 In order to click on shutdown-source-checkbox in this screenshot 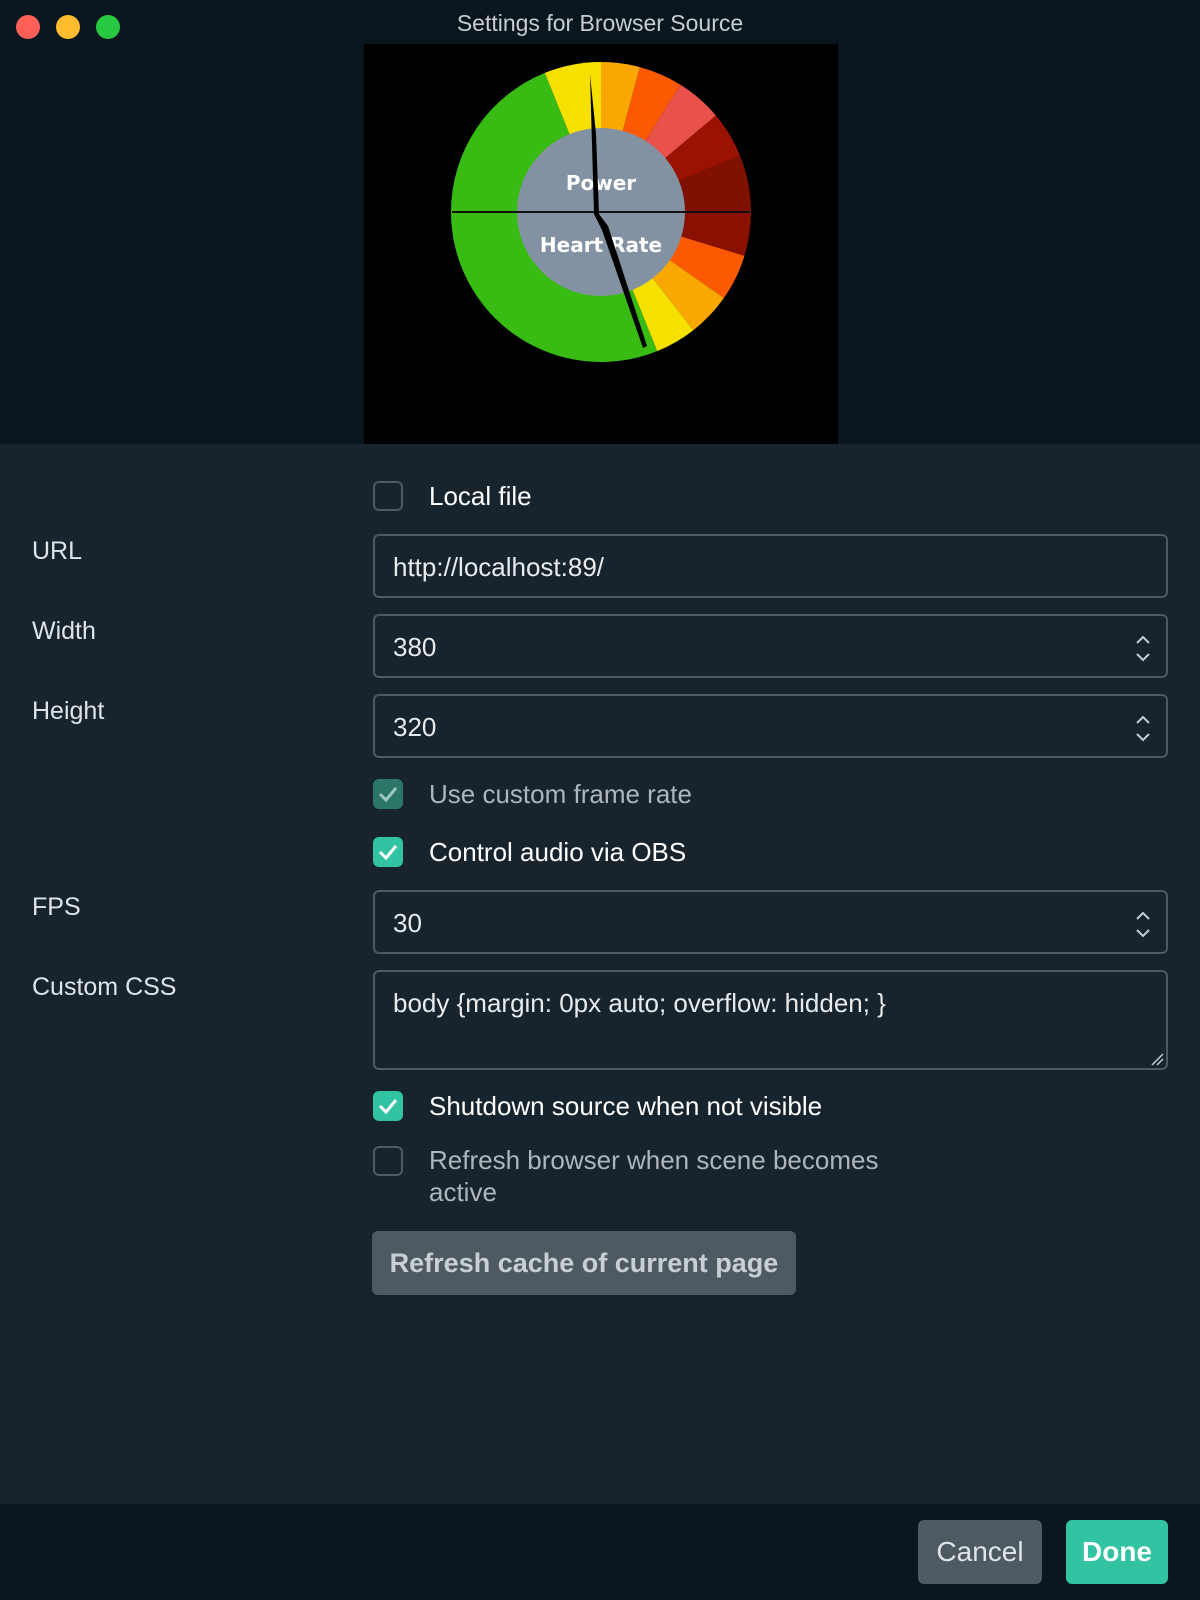, I will do `click(388, 1106)`.